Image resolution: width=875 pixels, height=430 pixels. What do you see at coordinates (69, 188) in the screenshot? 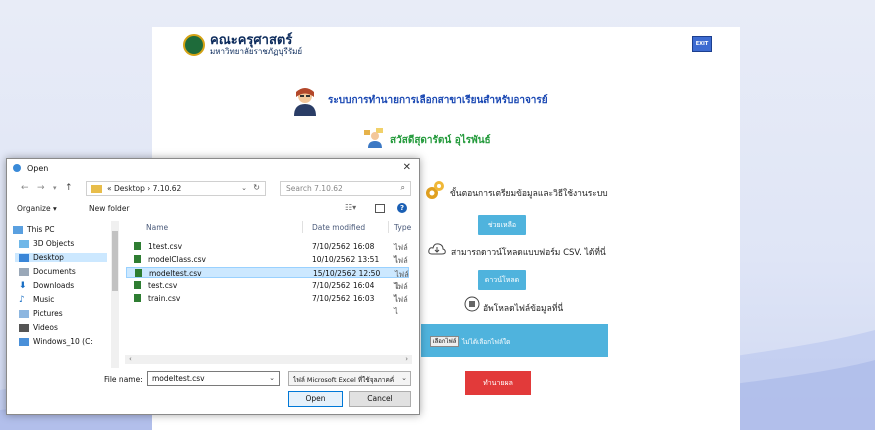
I see `up-arrow-icon: ↑` at bounding box center [69, 188].